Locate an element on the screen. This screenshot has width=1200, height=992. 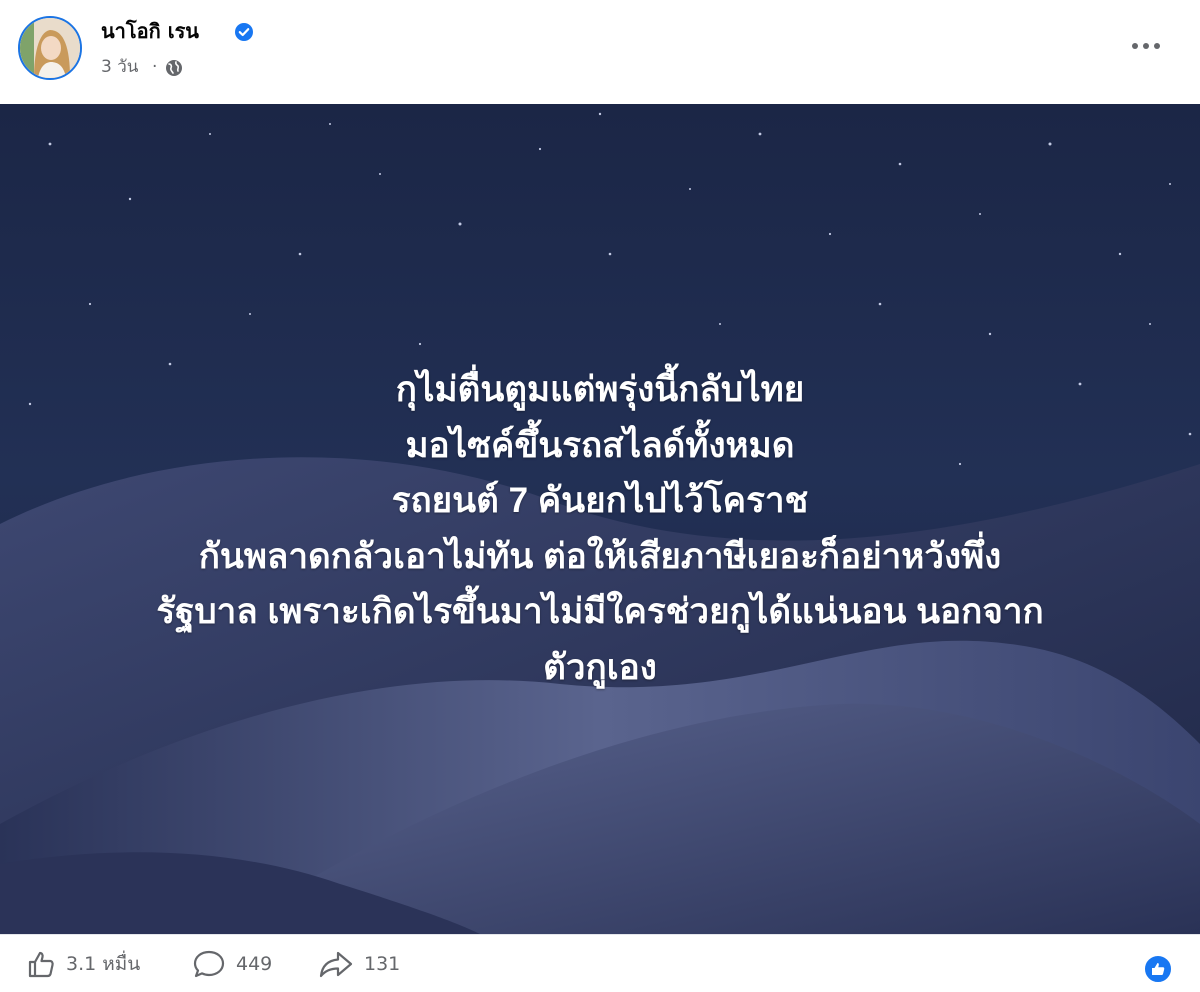
post-header: นาโอกิ เรน 3 วัน · is located at coordinates (600, 52).